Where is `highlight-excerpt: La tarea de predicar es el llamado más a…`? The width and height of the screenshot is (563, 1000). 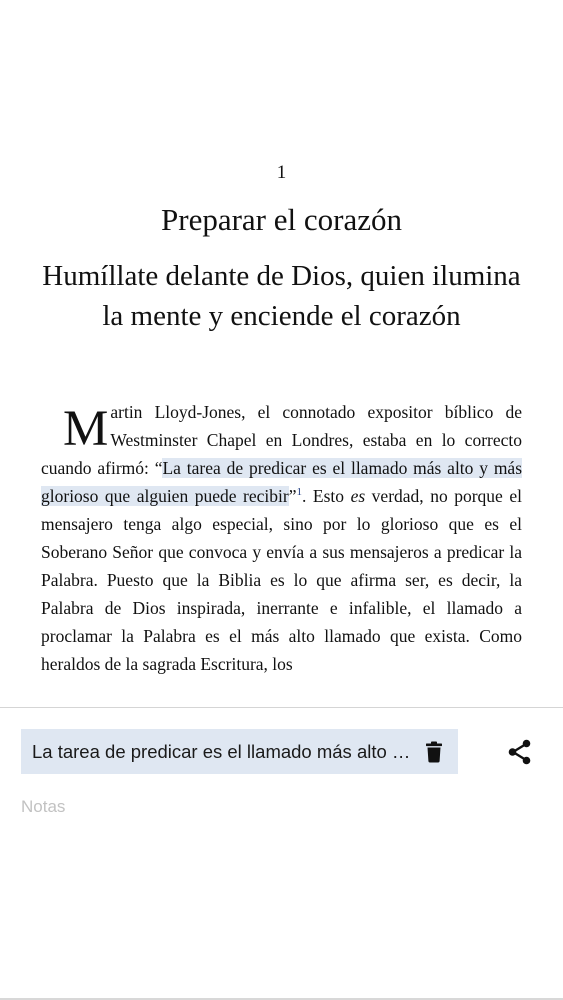
highlight-excerpt: La tarea de predicar es el llamado más a… is located at coordinates (217, 752).